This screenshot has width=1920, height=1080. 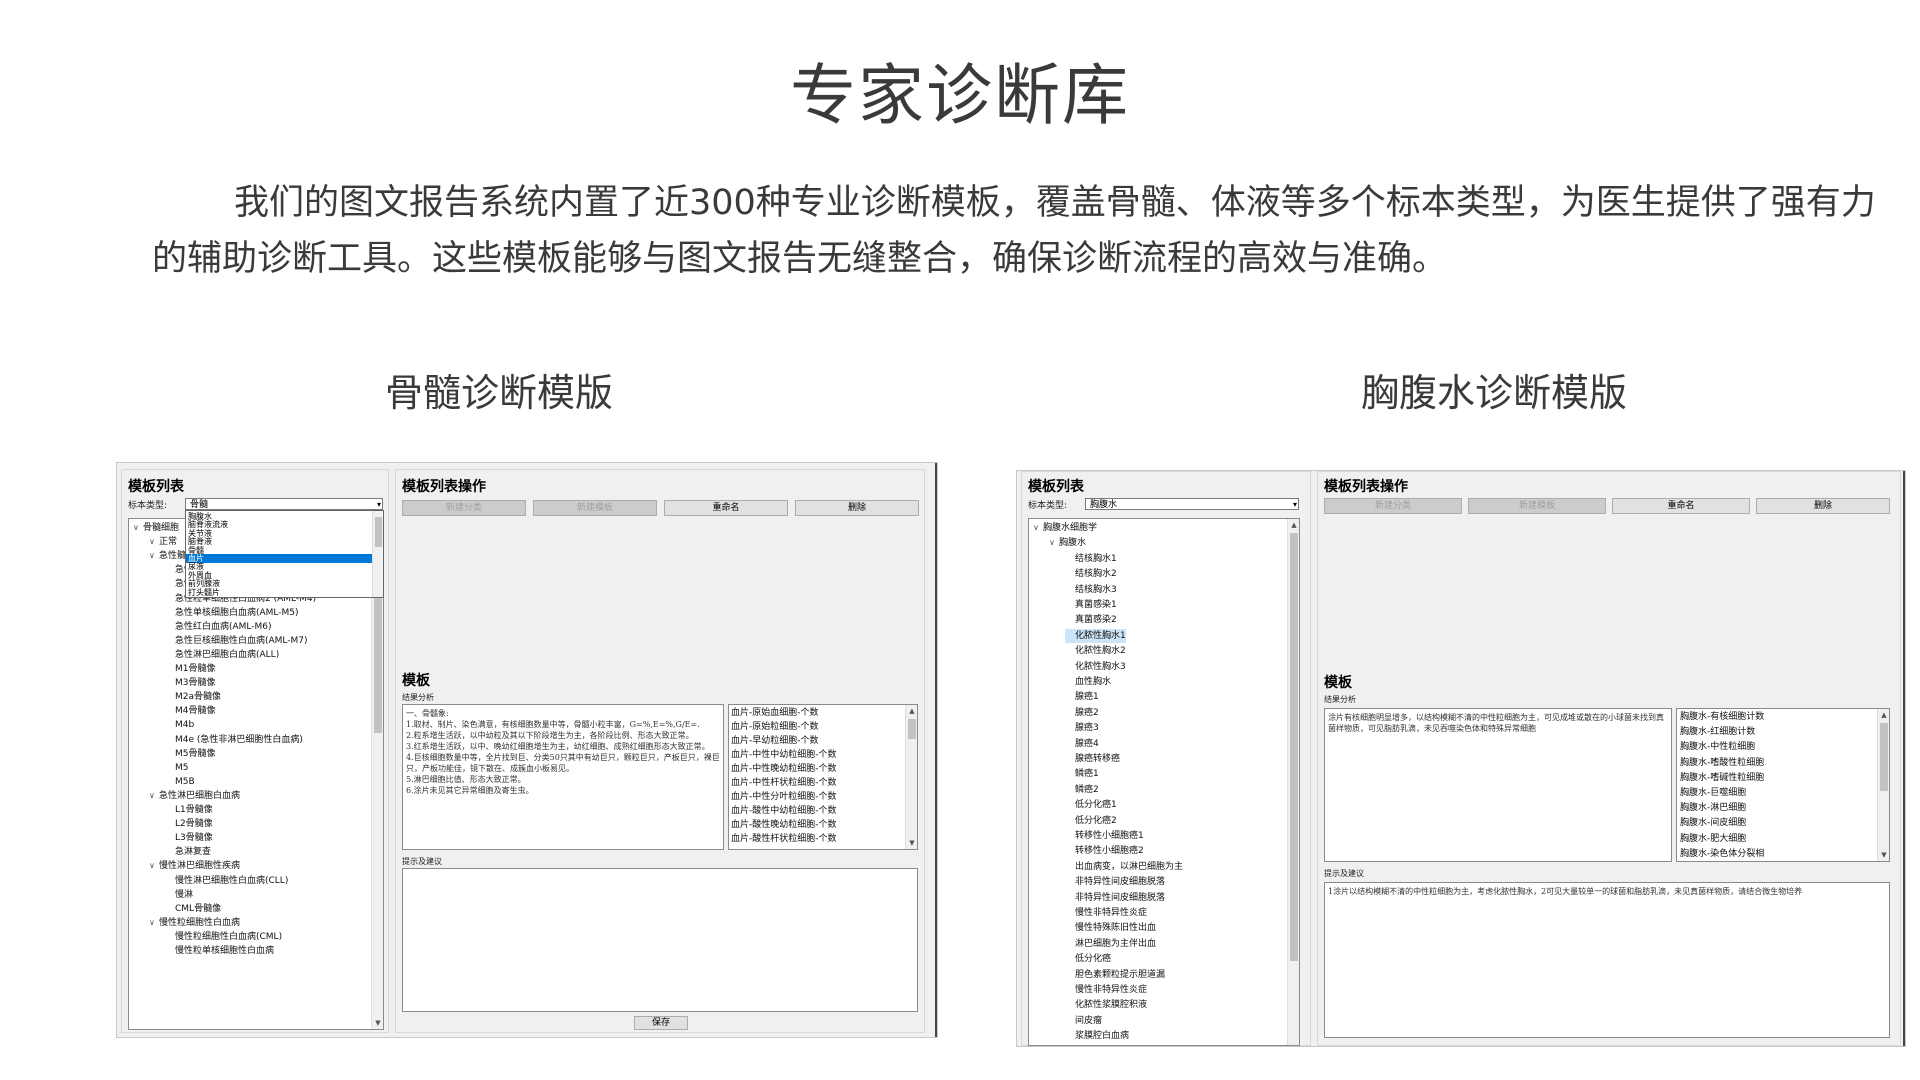 I want to click on tree-item: 化脓性浆膜腔积液, so click(x=1106, y=1005).